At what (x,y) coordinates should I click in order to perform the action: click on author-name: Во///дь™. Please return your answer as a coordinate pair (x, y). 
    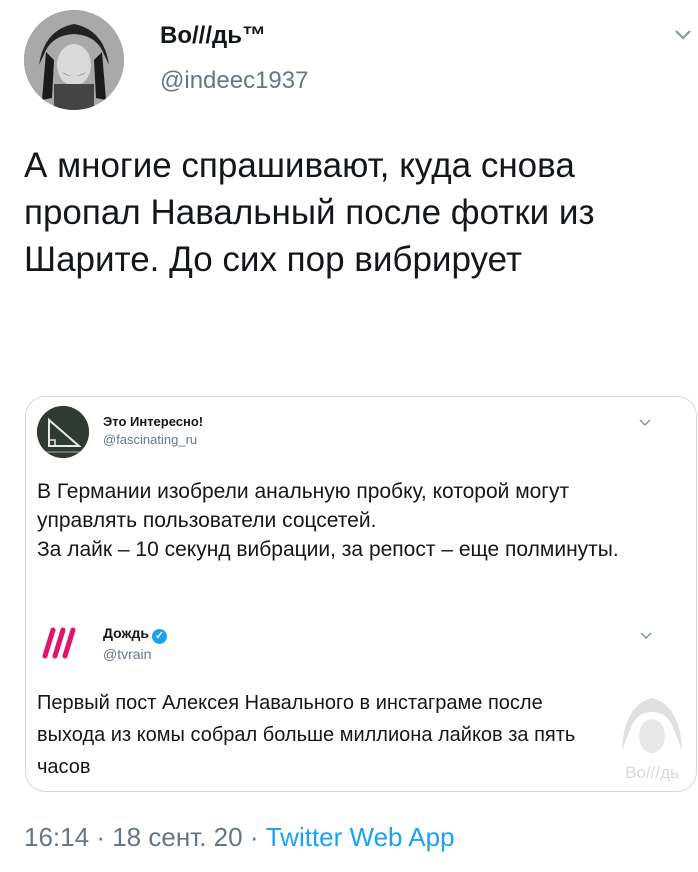
    Looking at the image, I should click on (213, 36).